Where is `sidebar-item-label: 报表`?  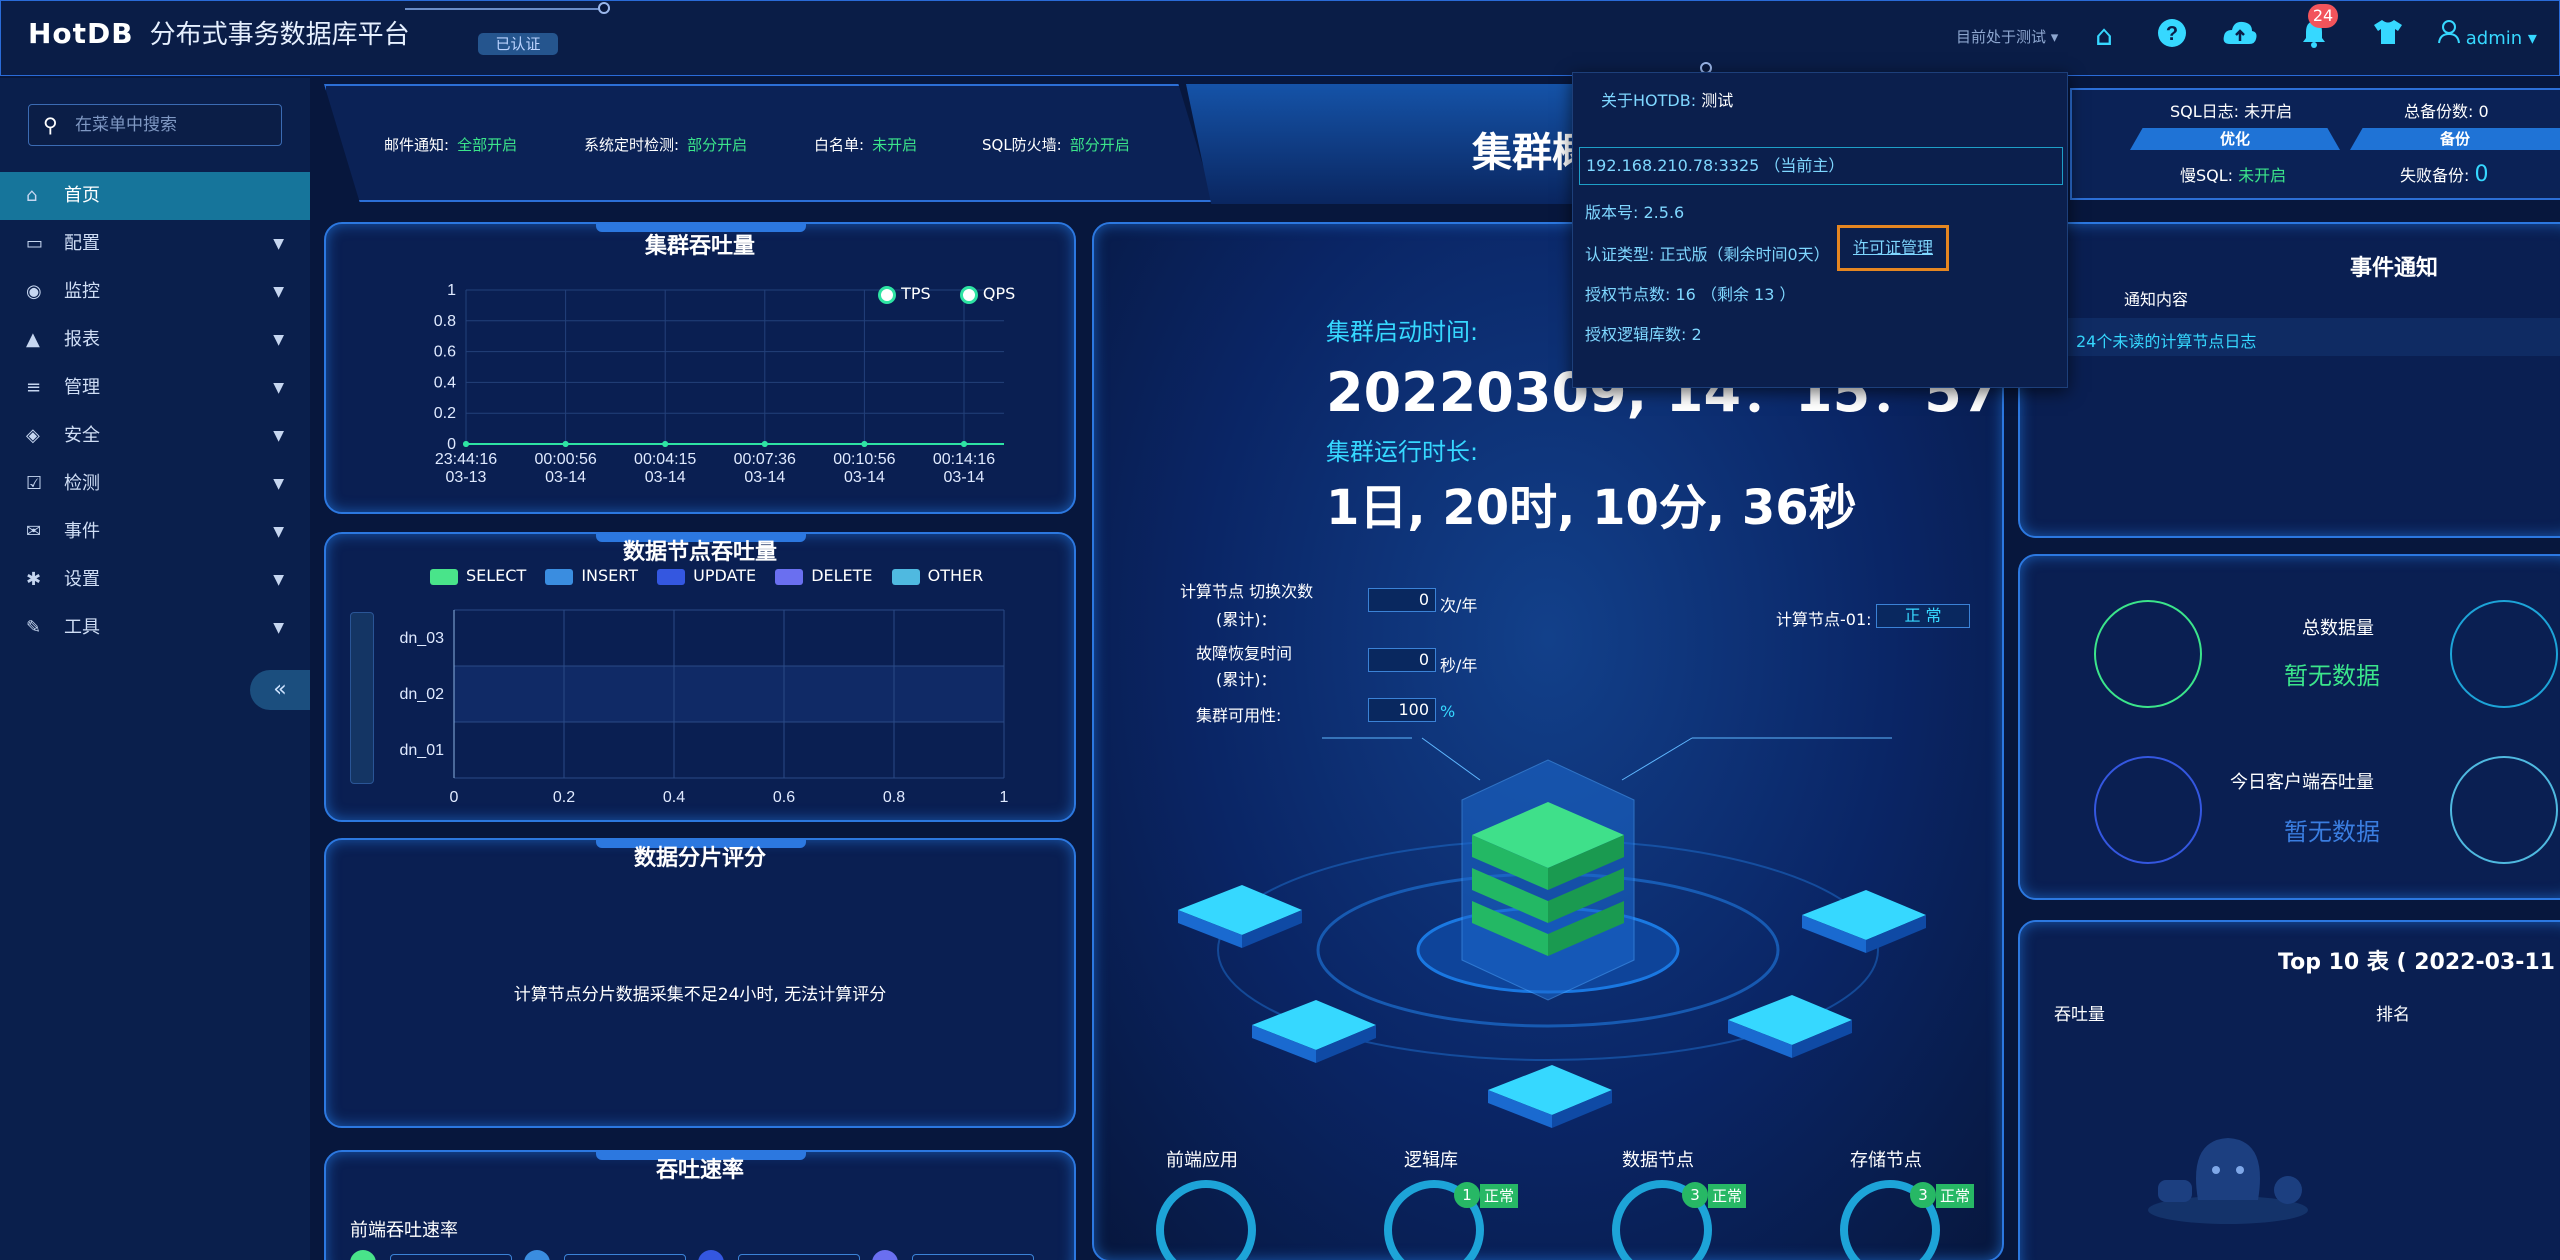 sidebar-item-label: 报表 is located at coordinates (82, 339).